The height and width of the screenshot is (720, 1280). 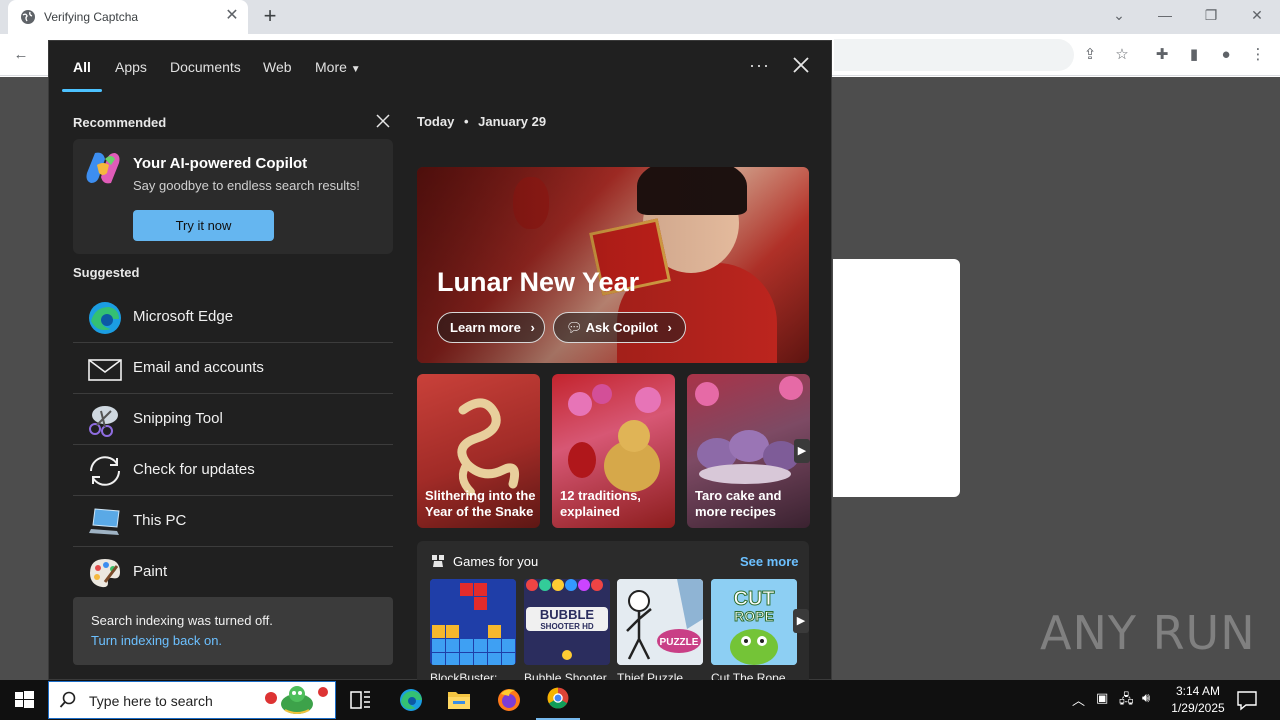 I want to click on games-section: Games for you See more BUBBLE SHOOTER HD, so click(x=613, y=613).